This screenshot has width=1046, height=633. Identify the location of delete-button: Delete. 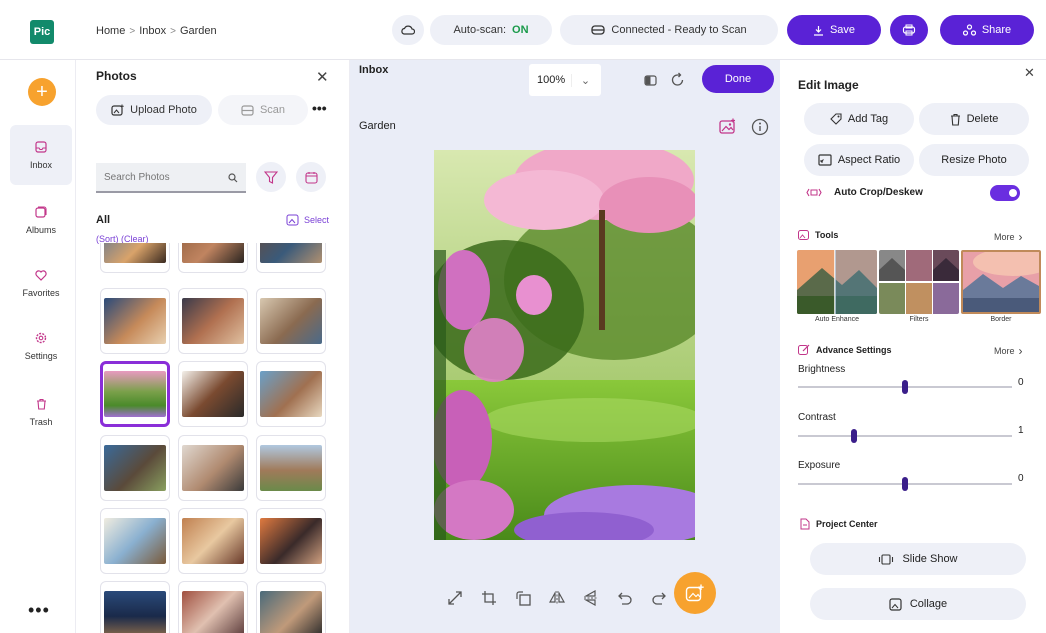
(974, 119).